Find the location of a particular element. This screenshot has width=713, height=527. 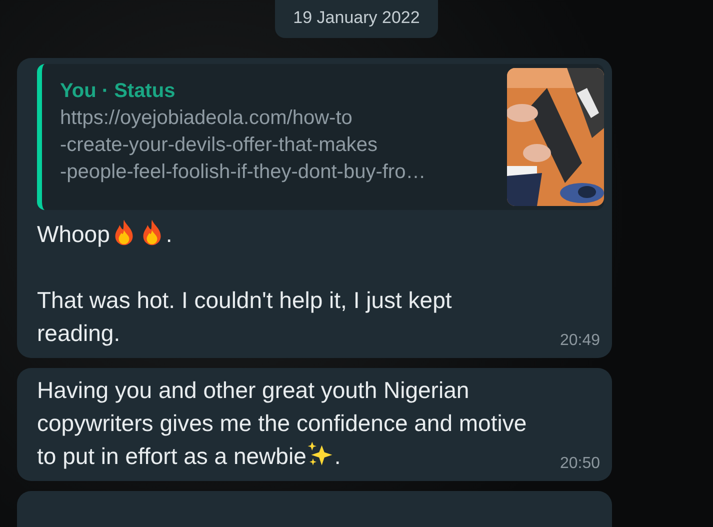

message-time: 20:50 is located at coordinates (580, 464).